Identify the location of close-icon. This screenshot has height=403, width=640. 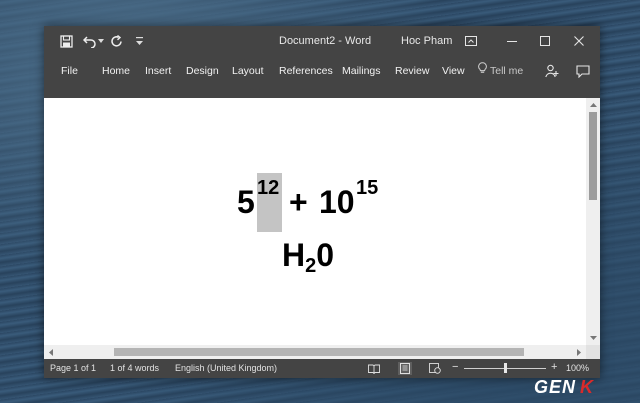
(579, 41).